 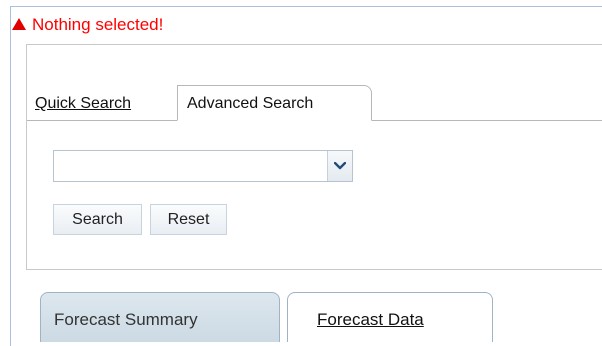 I want to click on search-button-label: Search, so click(x=97, y=219).